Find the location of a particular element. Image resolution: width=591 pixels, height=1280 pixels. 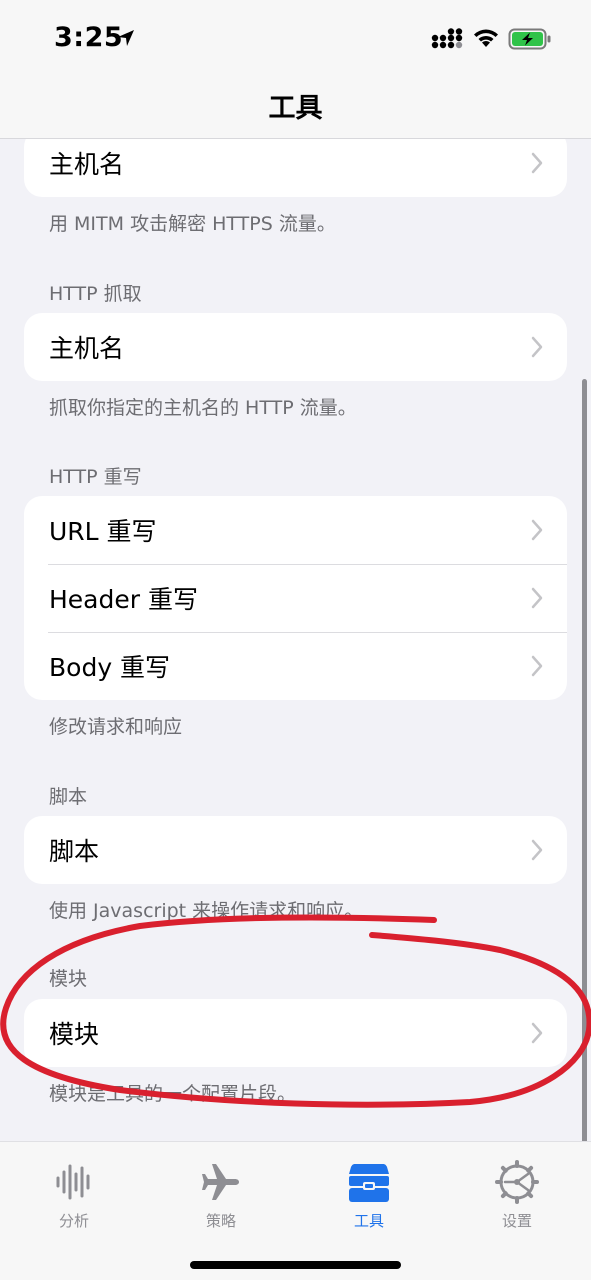

script-header: 脚本 is located at coordinates (68, 797).